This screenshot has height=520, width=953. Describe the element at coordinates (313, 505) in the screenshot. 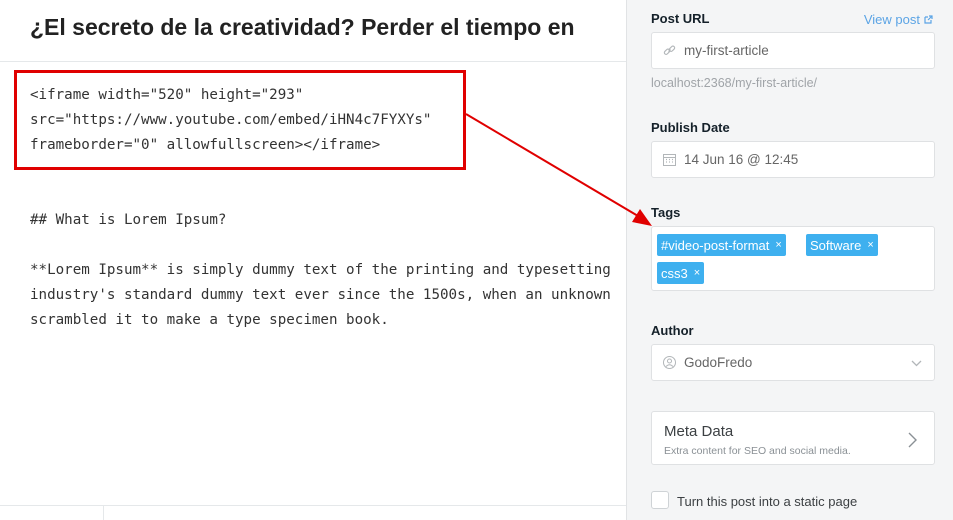

I see `editor-footer-divider` at that location.